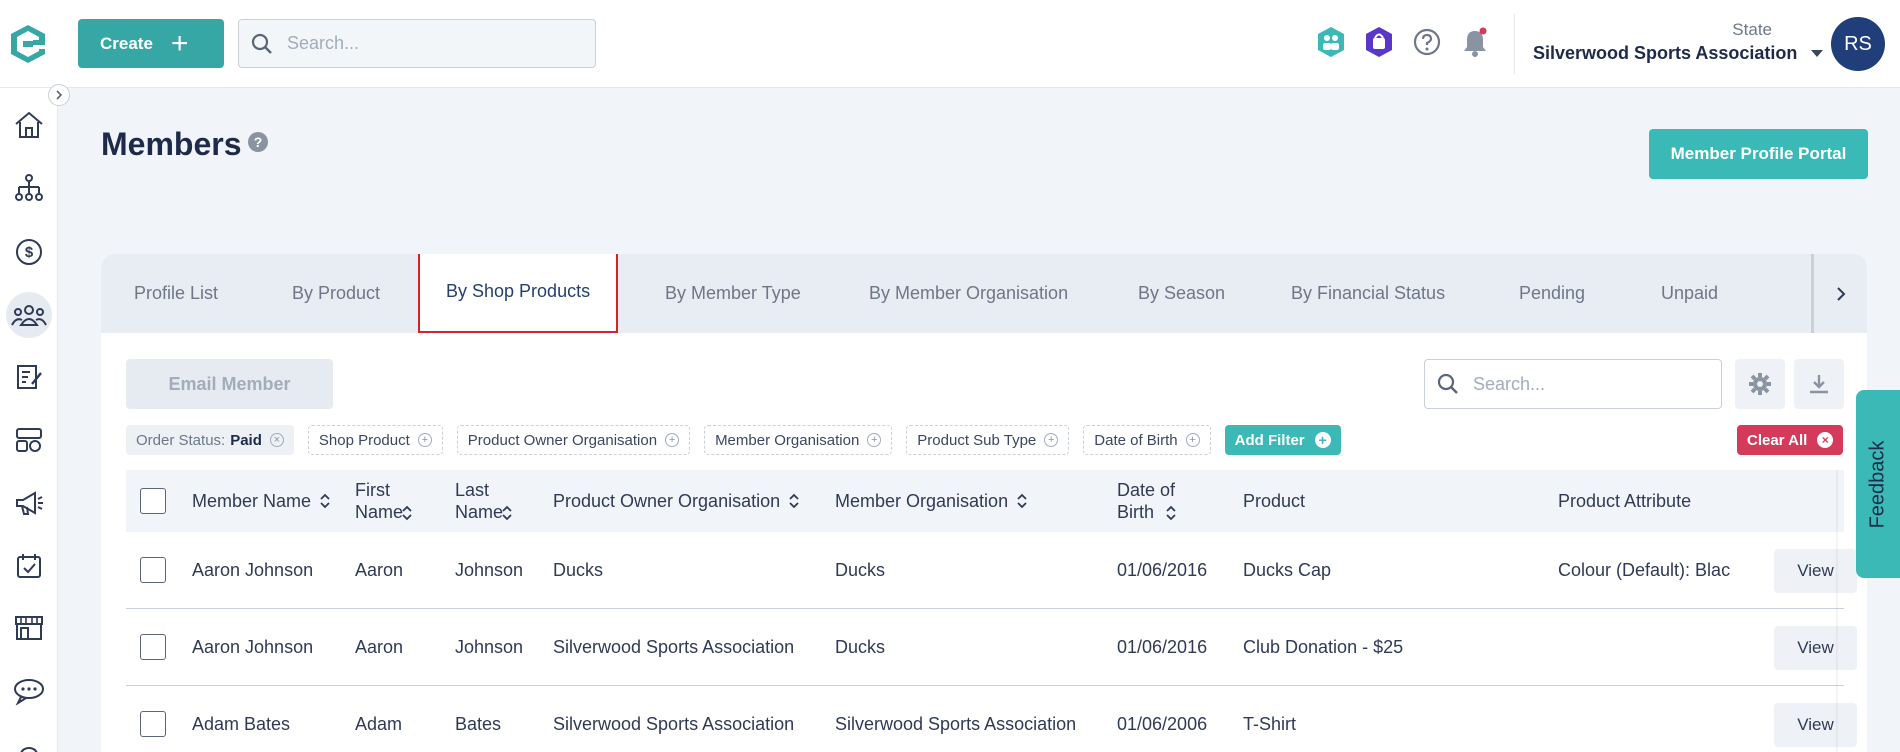  I want to click on state-label: State, so click(1752, 29).